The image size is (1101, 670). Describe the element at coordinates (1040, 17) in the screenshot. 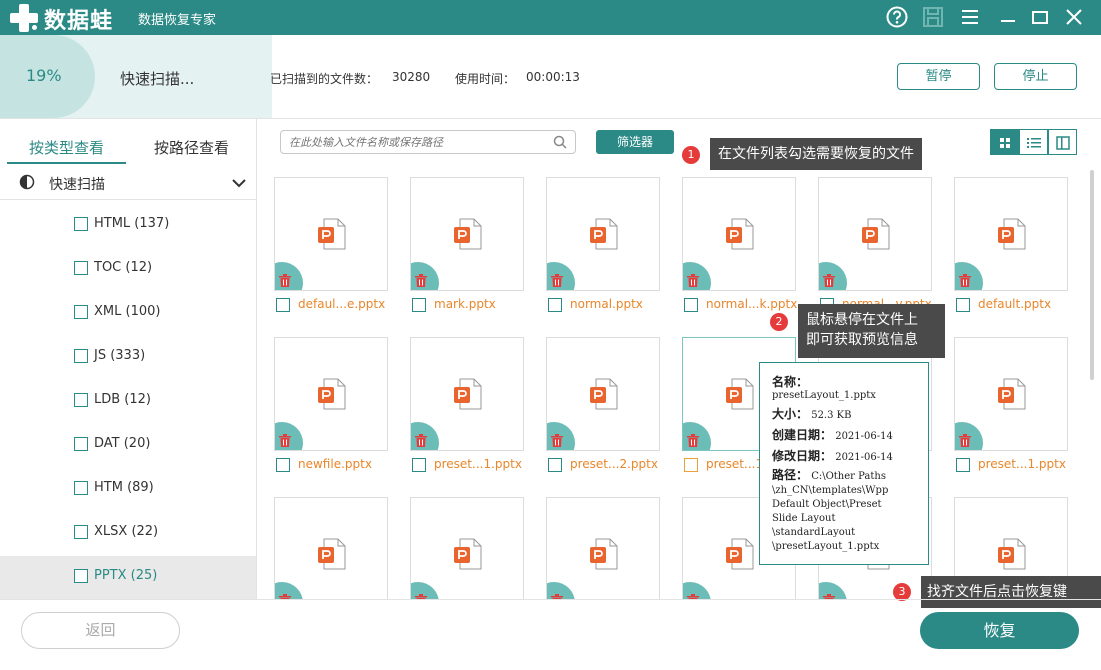

I see `maximize-icon` at that location.